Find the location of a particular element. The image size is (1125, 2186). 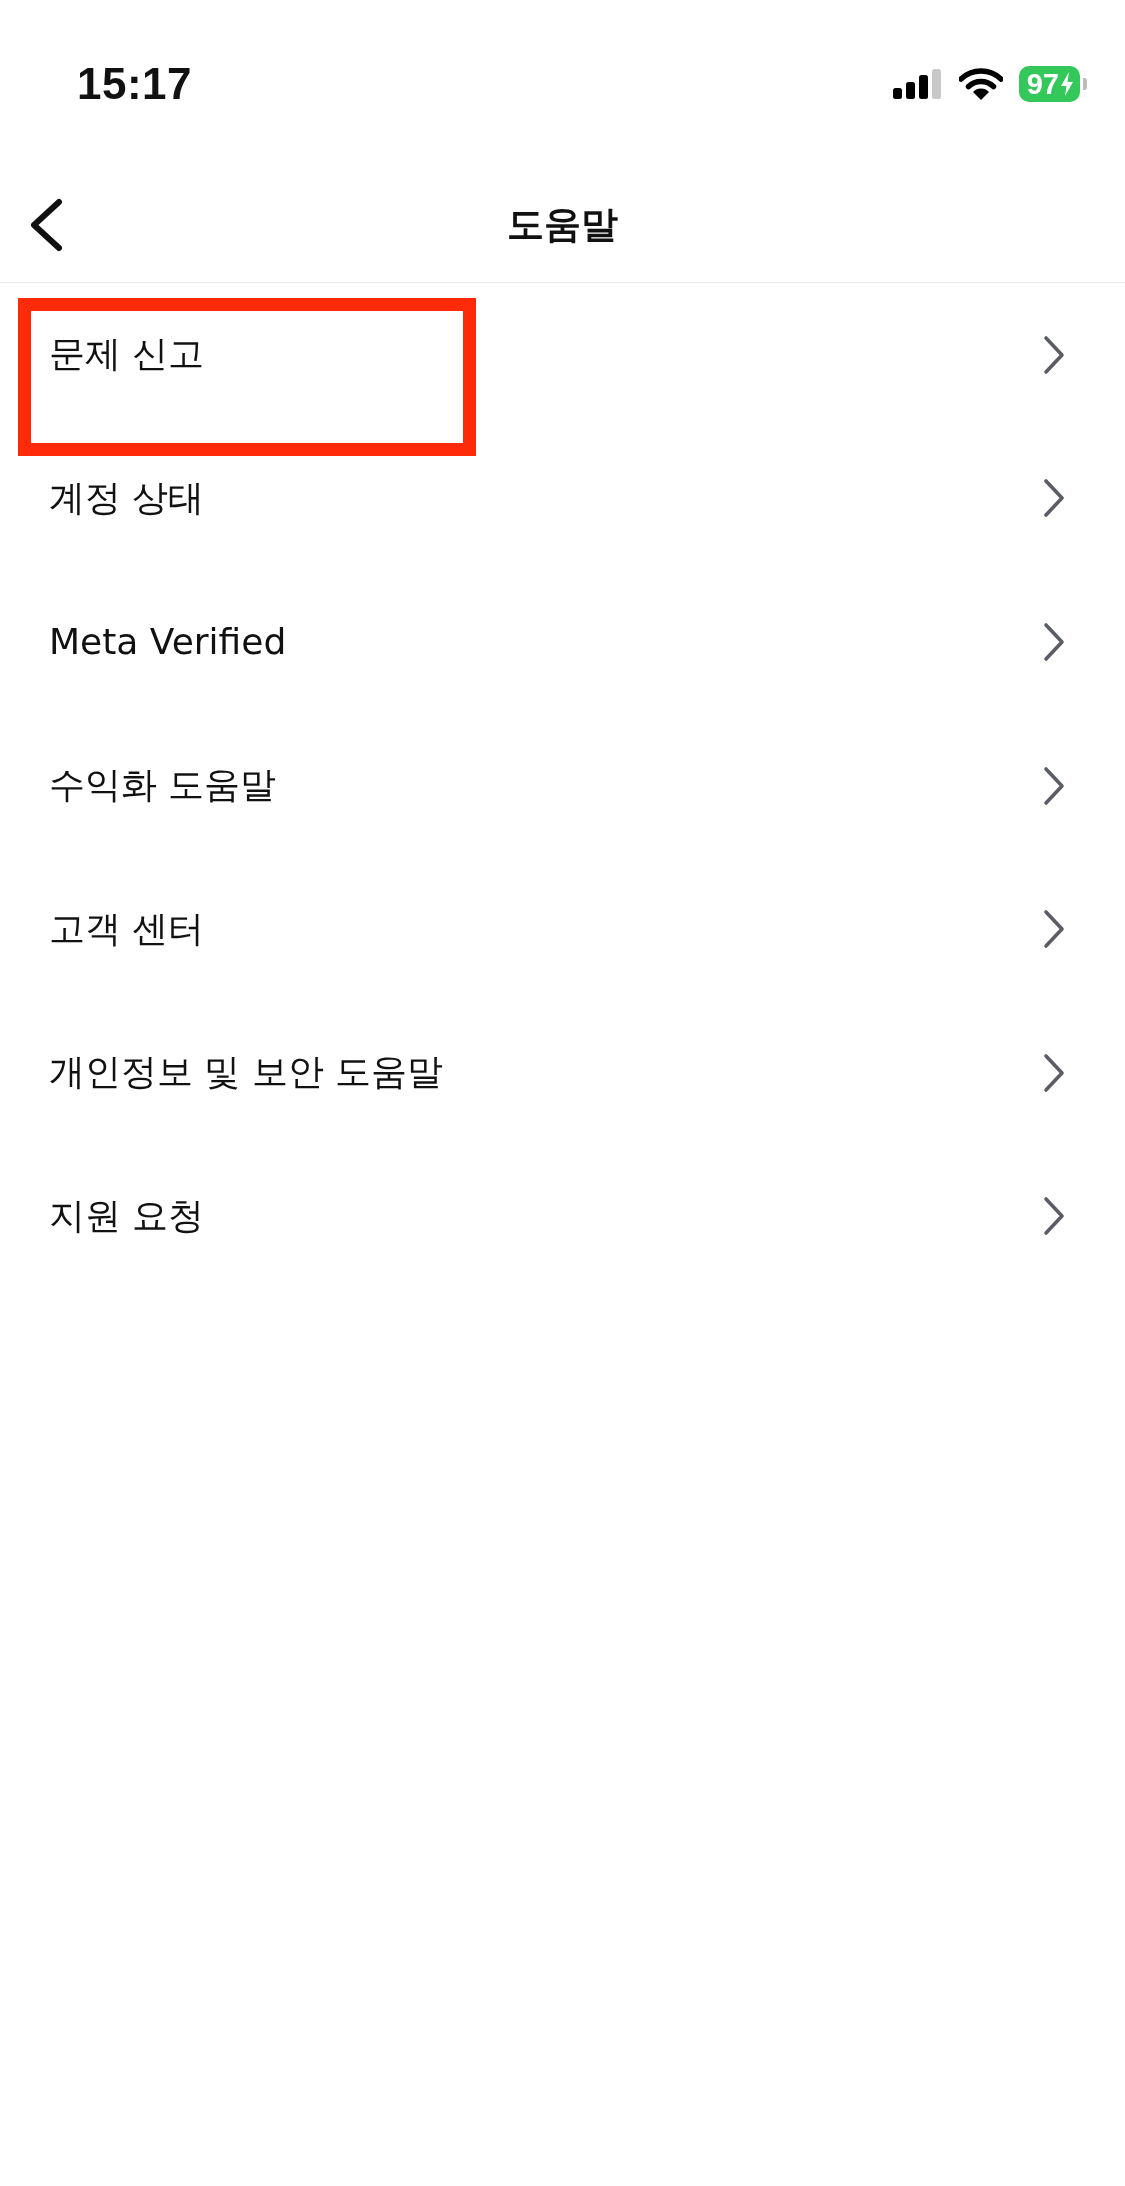

menu-item: 지원 요청 is located at coordinates (562, 1216).